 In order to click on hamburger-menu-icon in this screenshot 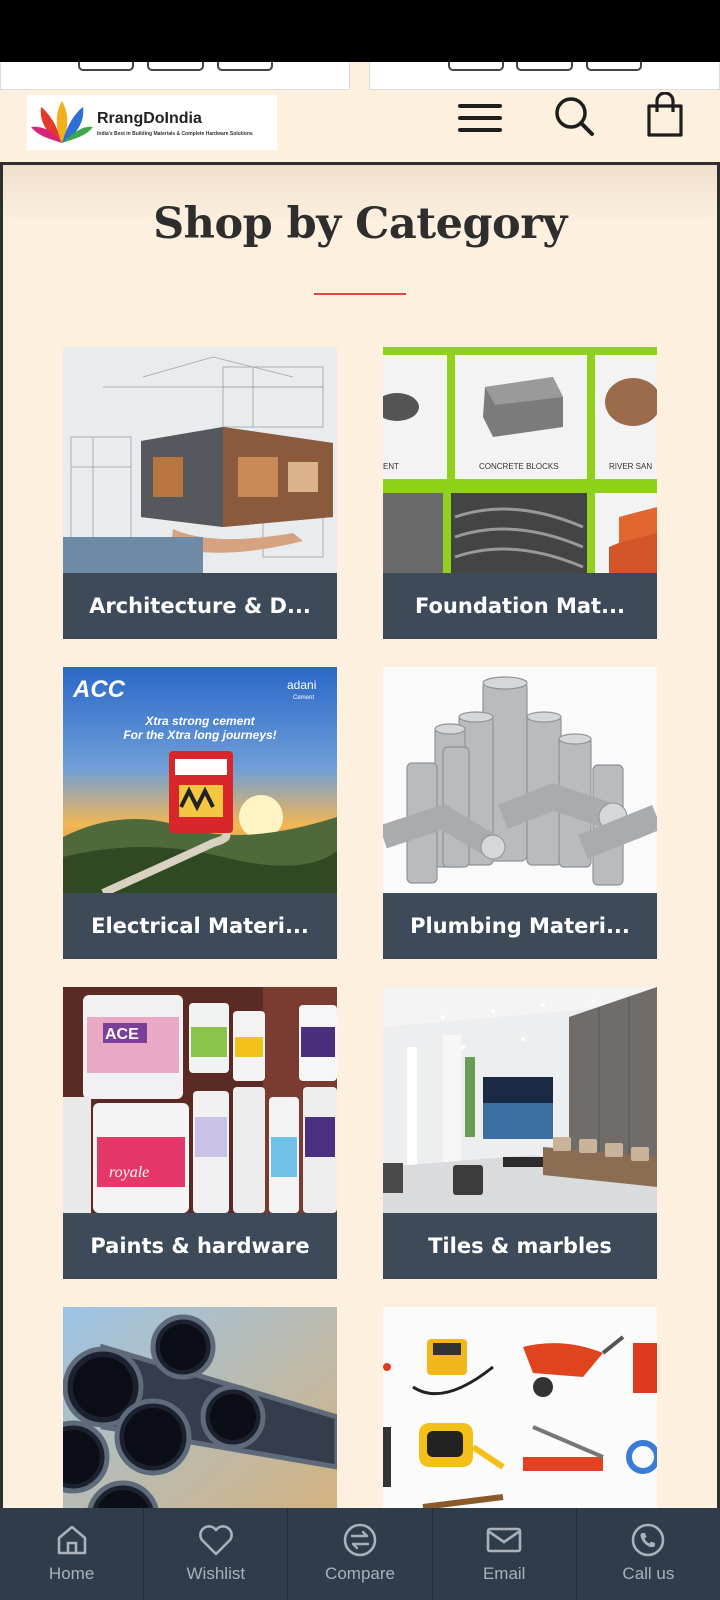, I will do `click(481, 120)`.